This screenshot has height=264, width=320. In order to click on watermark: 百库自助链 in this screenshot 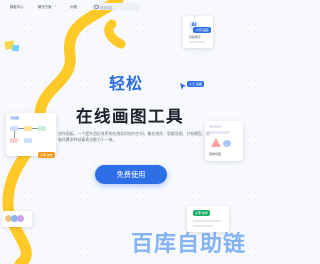, I will do `click(189, 244)`.